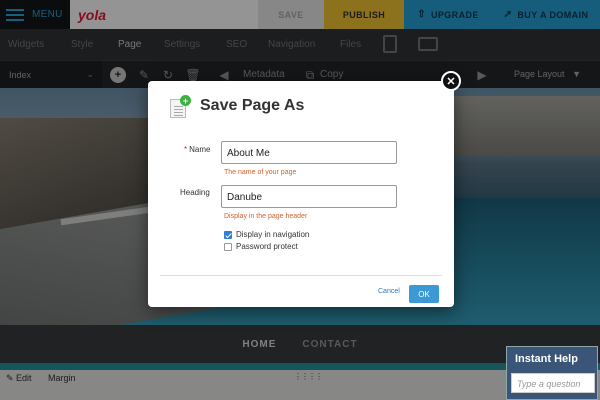  Describe the element at coordinates (264, 74) in the screenshot. I see `metadata-button: Metadata` at that location.